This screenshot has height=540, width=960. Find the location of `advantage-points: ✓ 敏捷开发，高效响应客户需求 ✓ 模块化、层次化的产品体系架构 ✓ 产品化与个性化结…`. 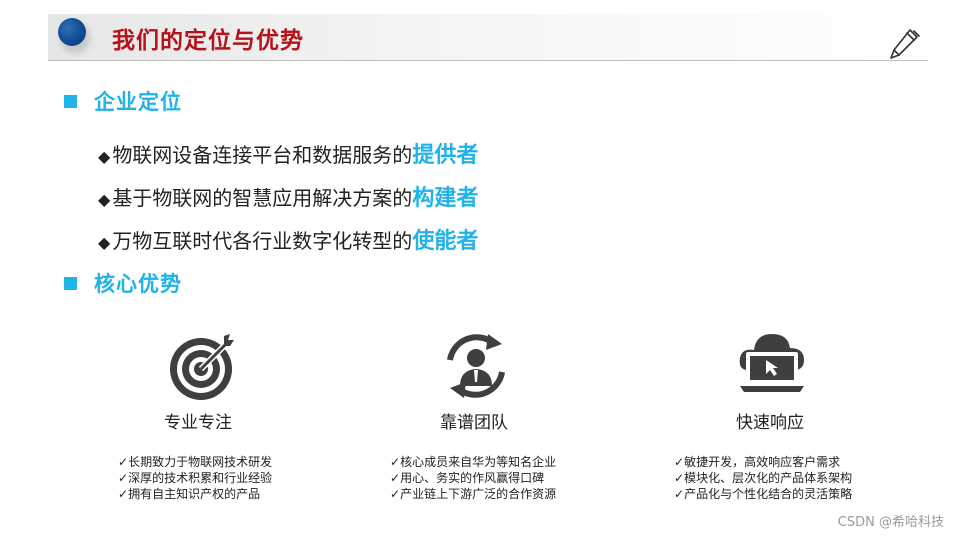

advantage-points: ✓ 敏捷开发，高效响应客户需求 ✓ 模块化、层次化的产品体系架构 ✓ 产品化与个性化结… is located at coordinates (763, 478).